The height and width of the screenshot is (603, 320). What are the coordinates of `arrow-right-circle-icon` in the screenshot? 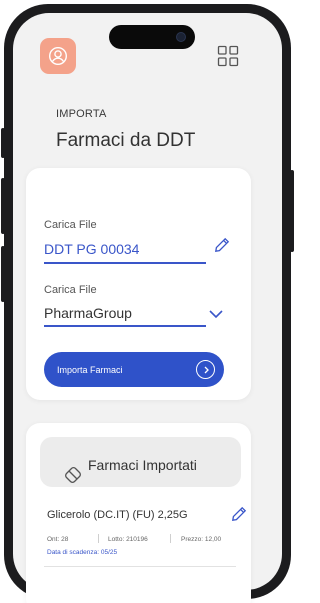 It's located at (205, 369).